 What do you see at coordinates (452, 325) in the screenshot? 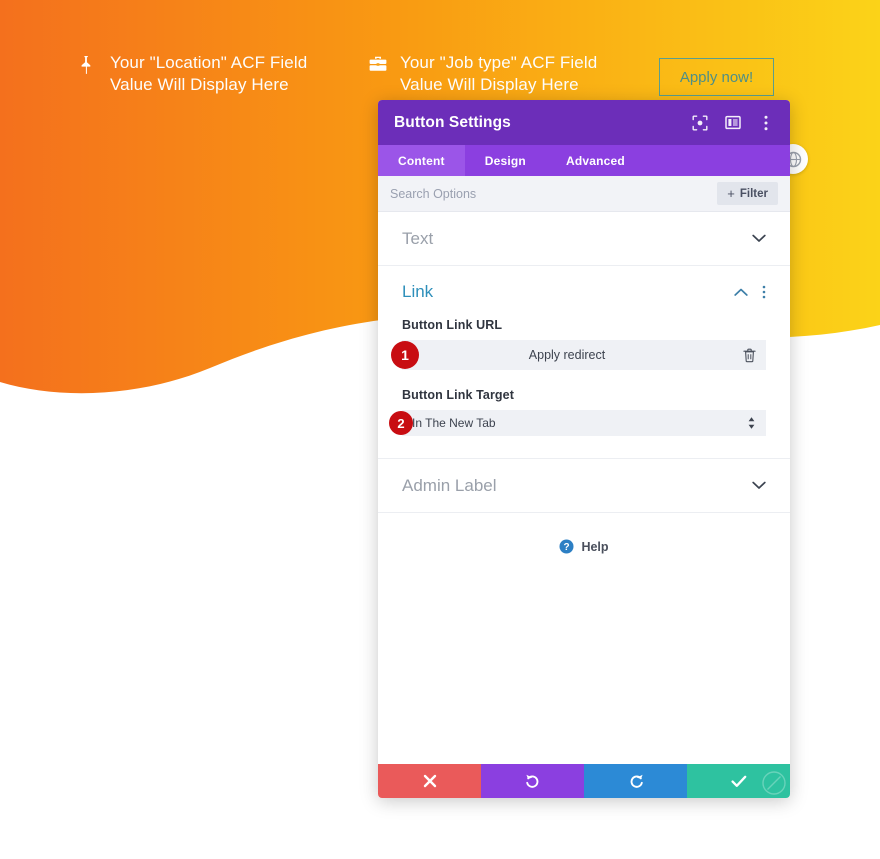
I see `button-link-url-label: Button Link URL` at bounding box center [452, 325].